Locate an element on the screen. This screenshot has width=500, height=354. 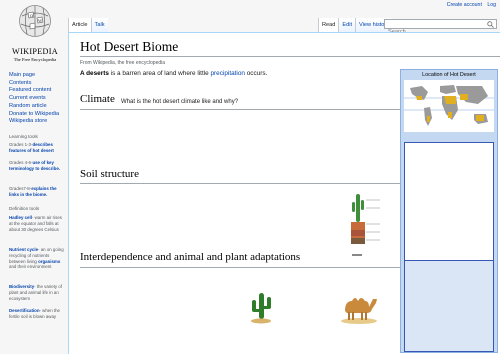
nav-current-events: Current events is located at coordinates (39, 99).